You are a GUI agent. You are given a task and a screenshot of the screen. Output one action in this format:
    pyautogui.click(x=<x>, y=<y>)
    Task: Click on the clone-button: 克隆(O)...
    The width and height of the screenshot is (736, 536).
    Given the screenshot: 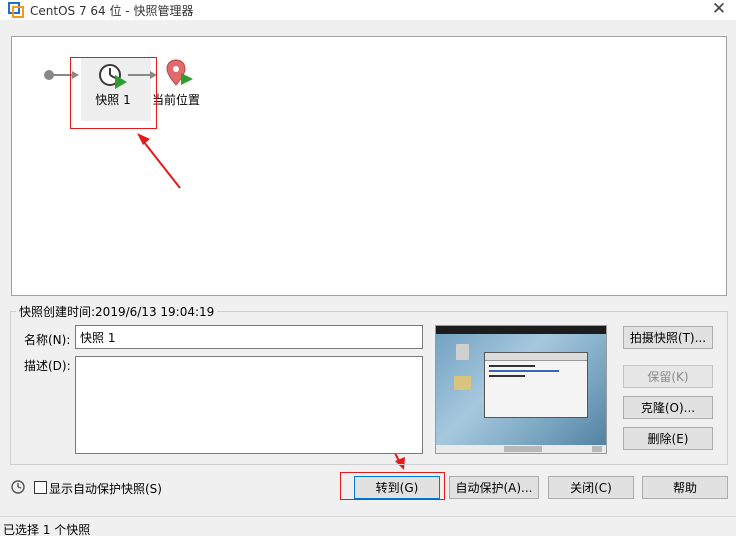 What is the action you would take?
    pyautogui.click(x=668, y=407)
    